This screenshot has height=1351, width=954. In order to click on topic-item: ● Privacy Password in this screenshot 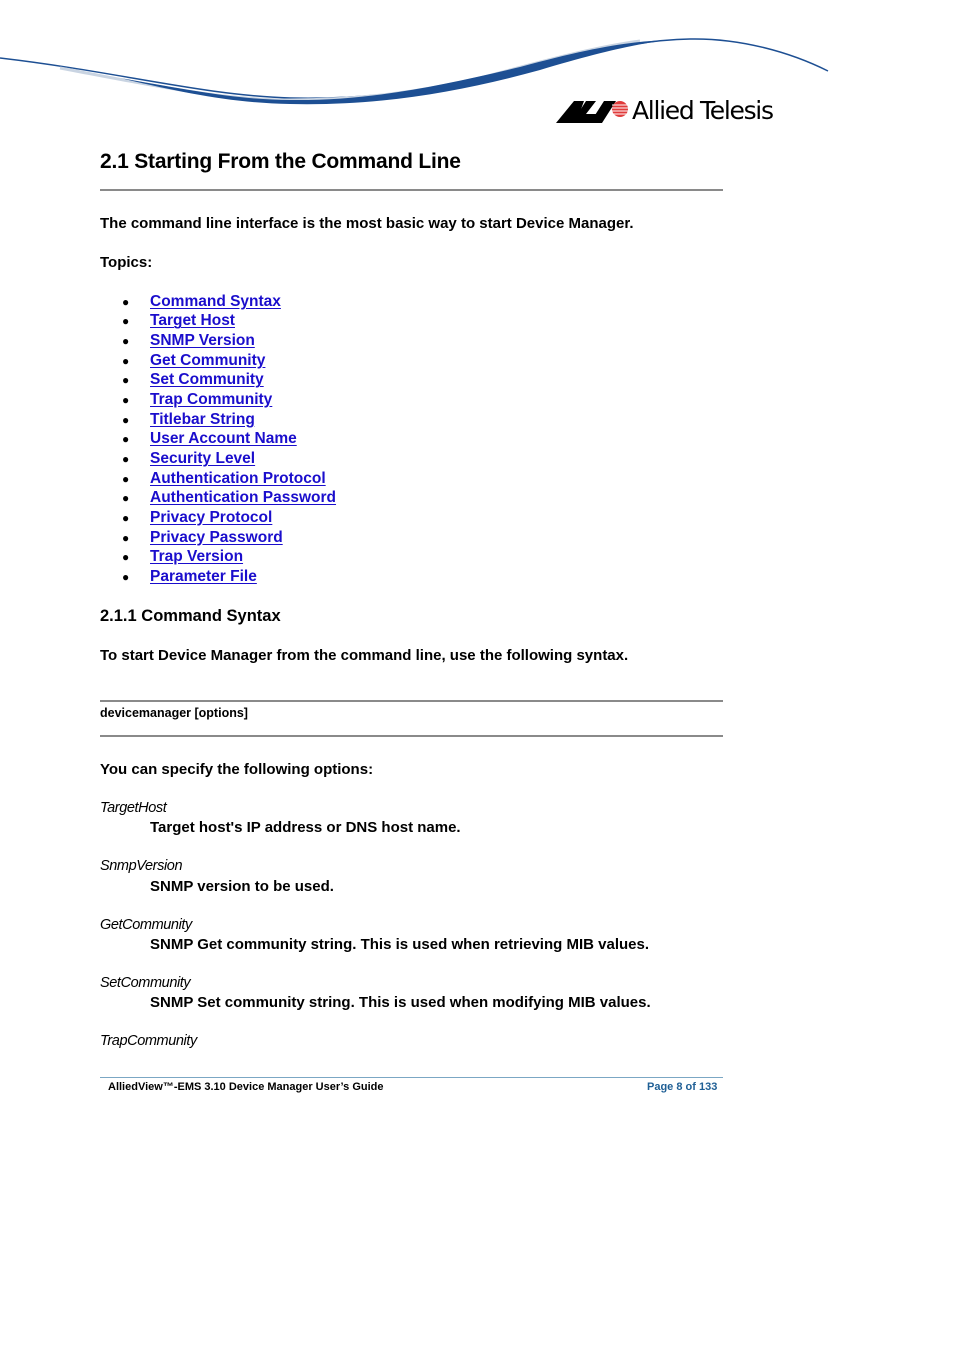, I will do `click(218, 538)`.